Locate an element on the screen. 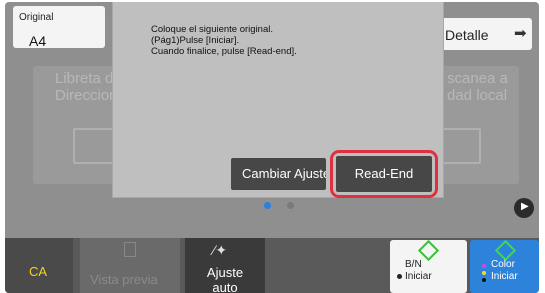 Image resolution: width=545 pixels, height=293 pixels. detalle-button: Detalle ➡ is located at coordinates (483, 34).